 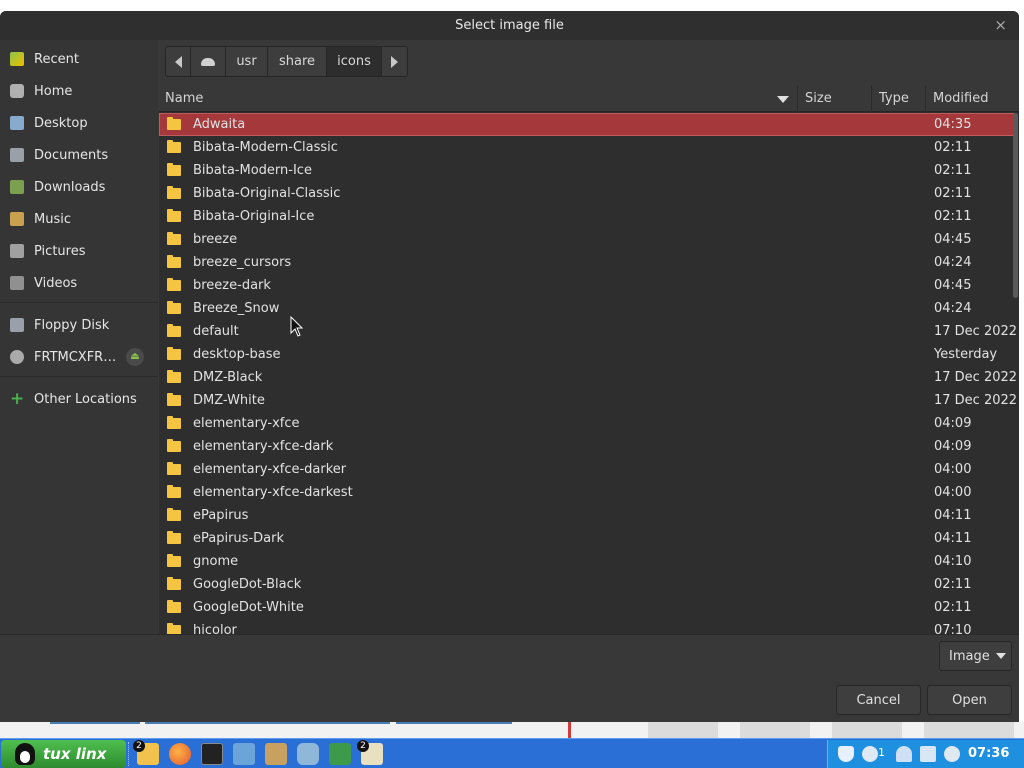 What do you see at coordinates (586, 193) in the screenshot?
I see `file-row: Bibata-Original-Classic 02:11` at bounding box center [586, 193].